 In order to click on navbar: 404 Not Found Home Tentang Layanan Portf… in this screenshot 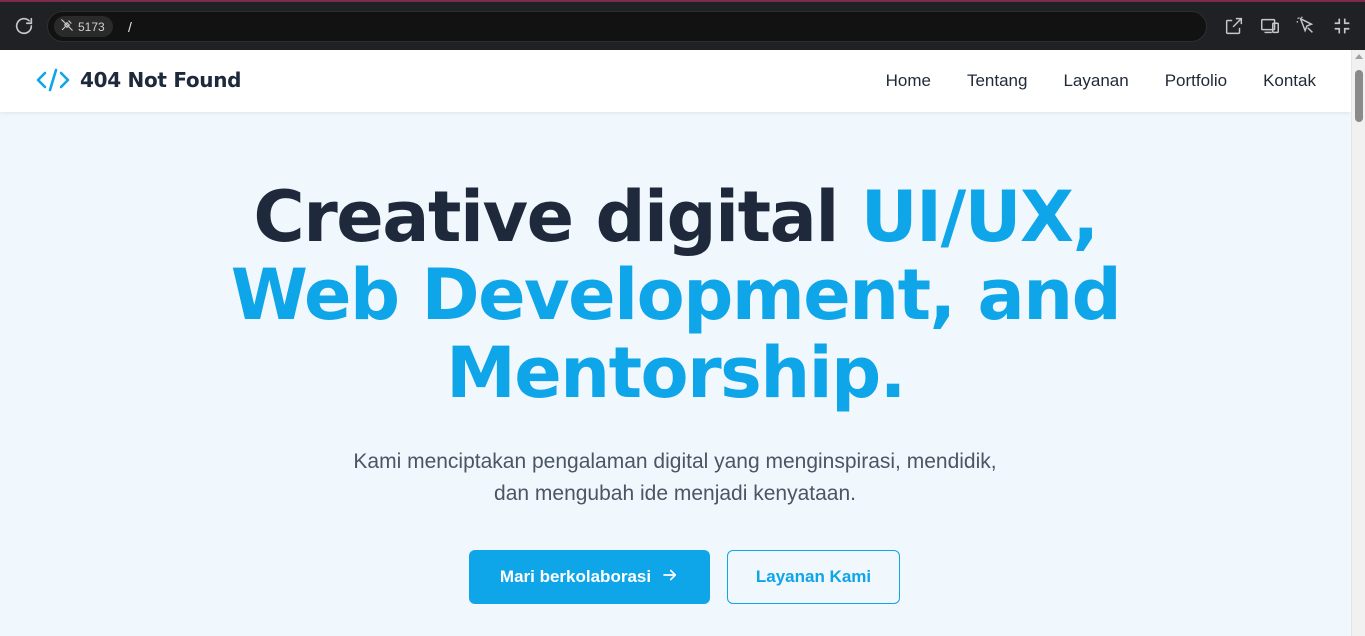, I will do `click(675, 81)`.